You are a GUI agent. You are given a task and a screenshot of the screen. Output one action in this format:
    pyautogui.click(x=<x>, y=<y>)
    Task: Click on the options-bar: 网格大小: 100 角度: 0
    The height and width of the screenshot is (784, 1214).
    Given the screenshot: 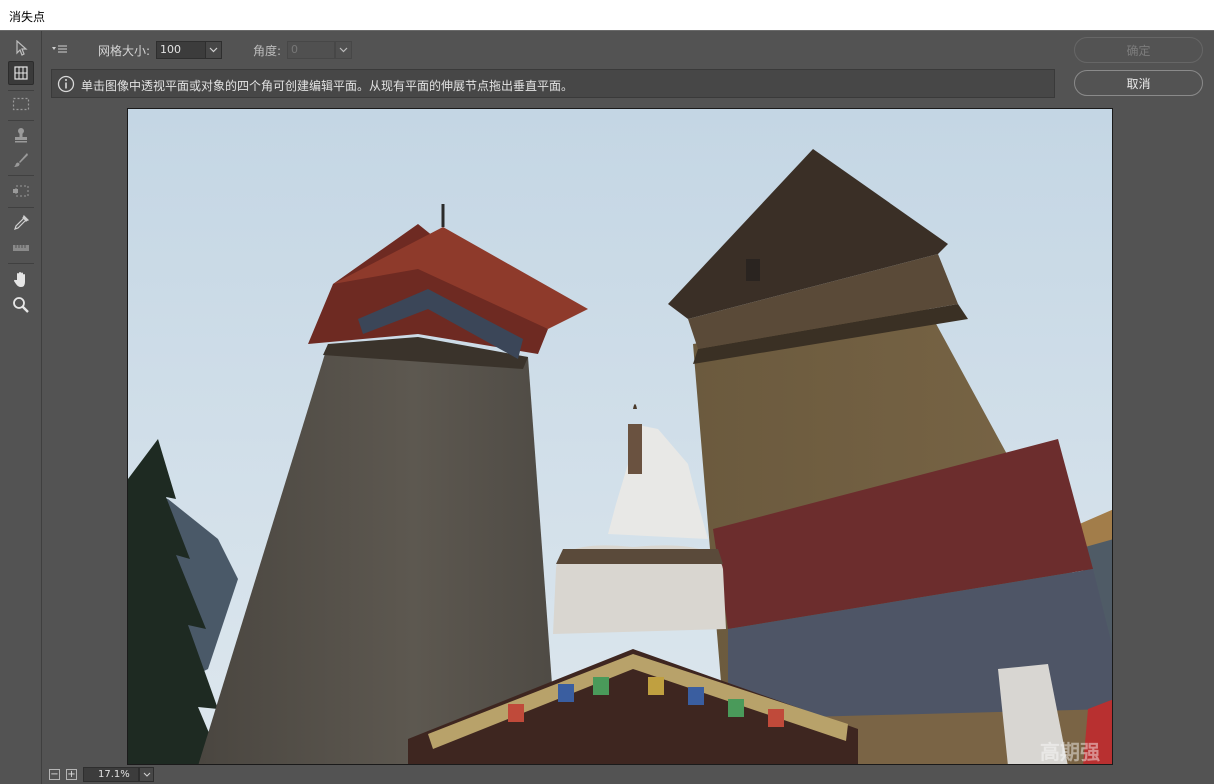 What is the action you would take?
    pyautogui.click(x=628, y=49)
    